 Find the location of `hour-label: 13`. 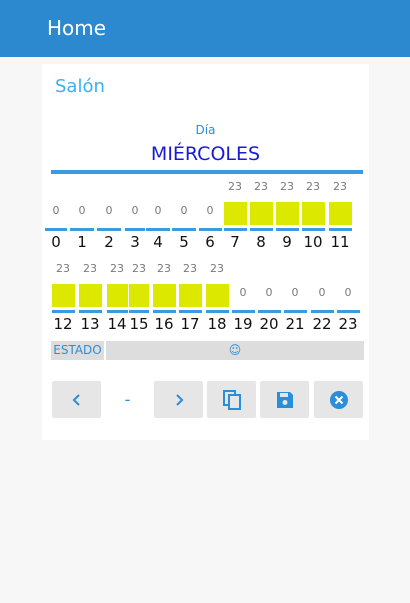

hour-label: 13 is located at coordinates (90, 324).